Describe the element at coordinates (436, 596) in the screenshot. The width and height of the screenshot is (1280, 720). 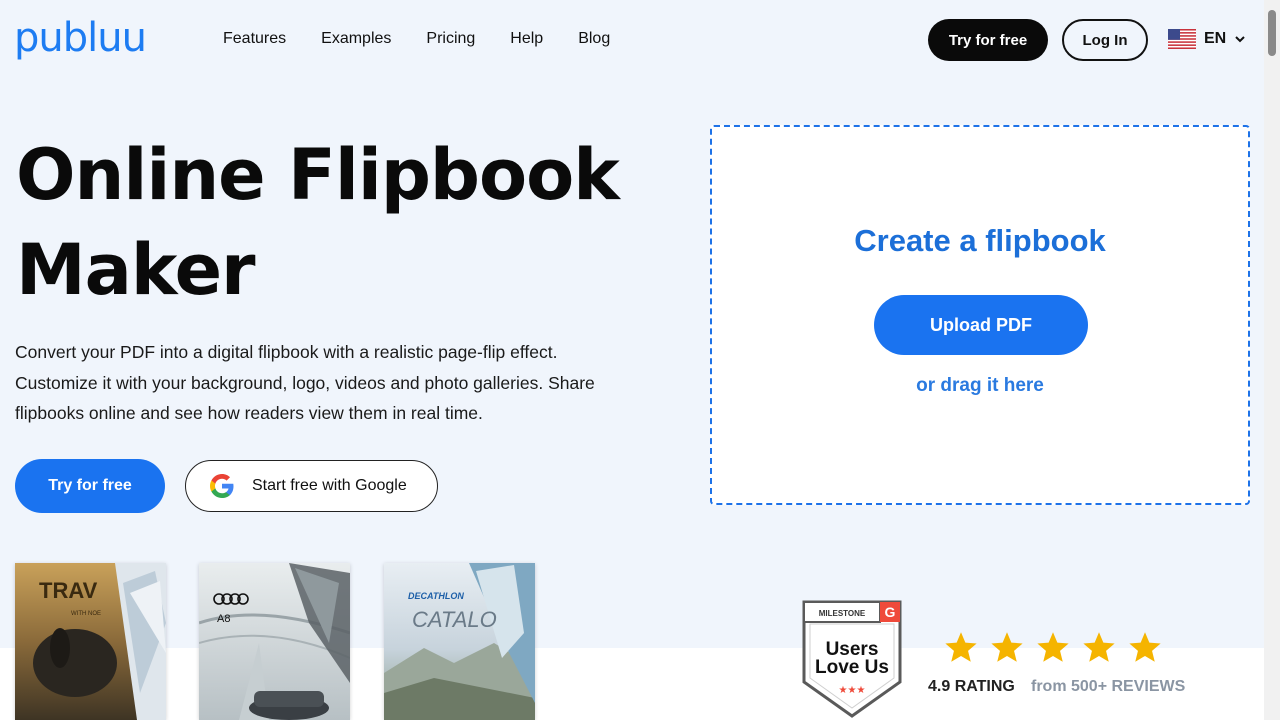
I see `thumb-decathlon-brand: DECATHLON` at that location.